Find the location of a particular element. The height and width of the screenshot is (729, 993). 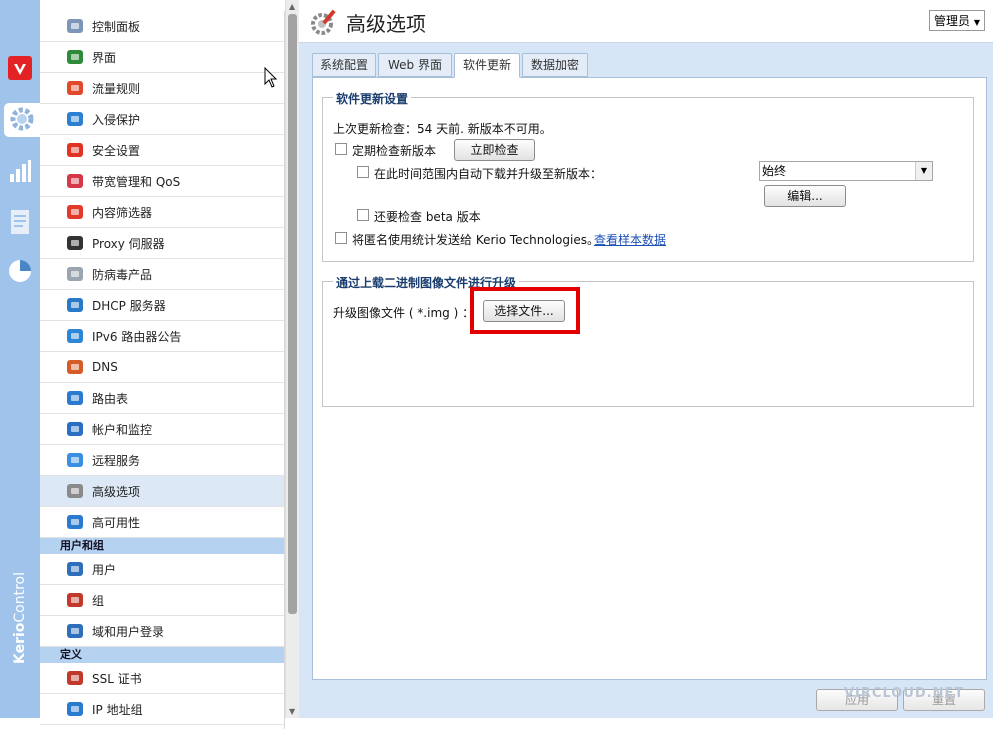

logs-document-icon is located at coordinates (20, 222).